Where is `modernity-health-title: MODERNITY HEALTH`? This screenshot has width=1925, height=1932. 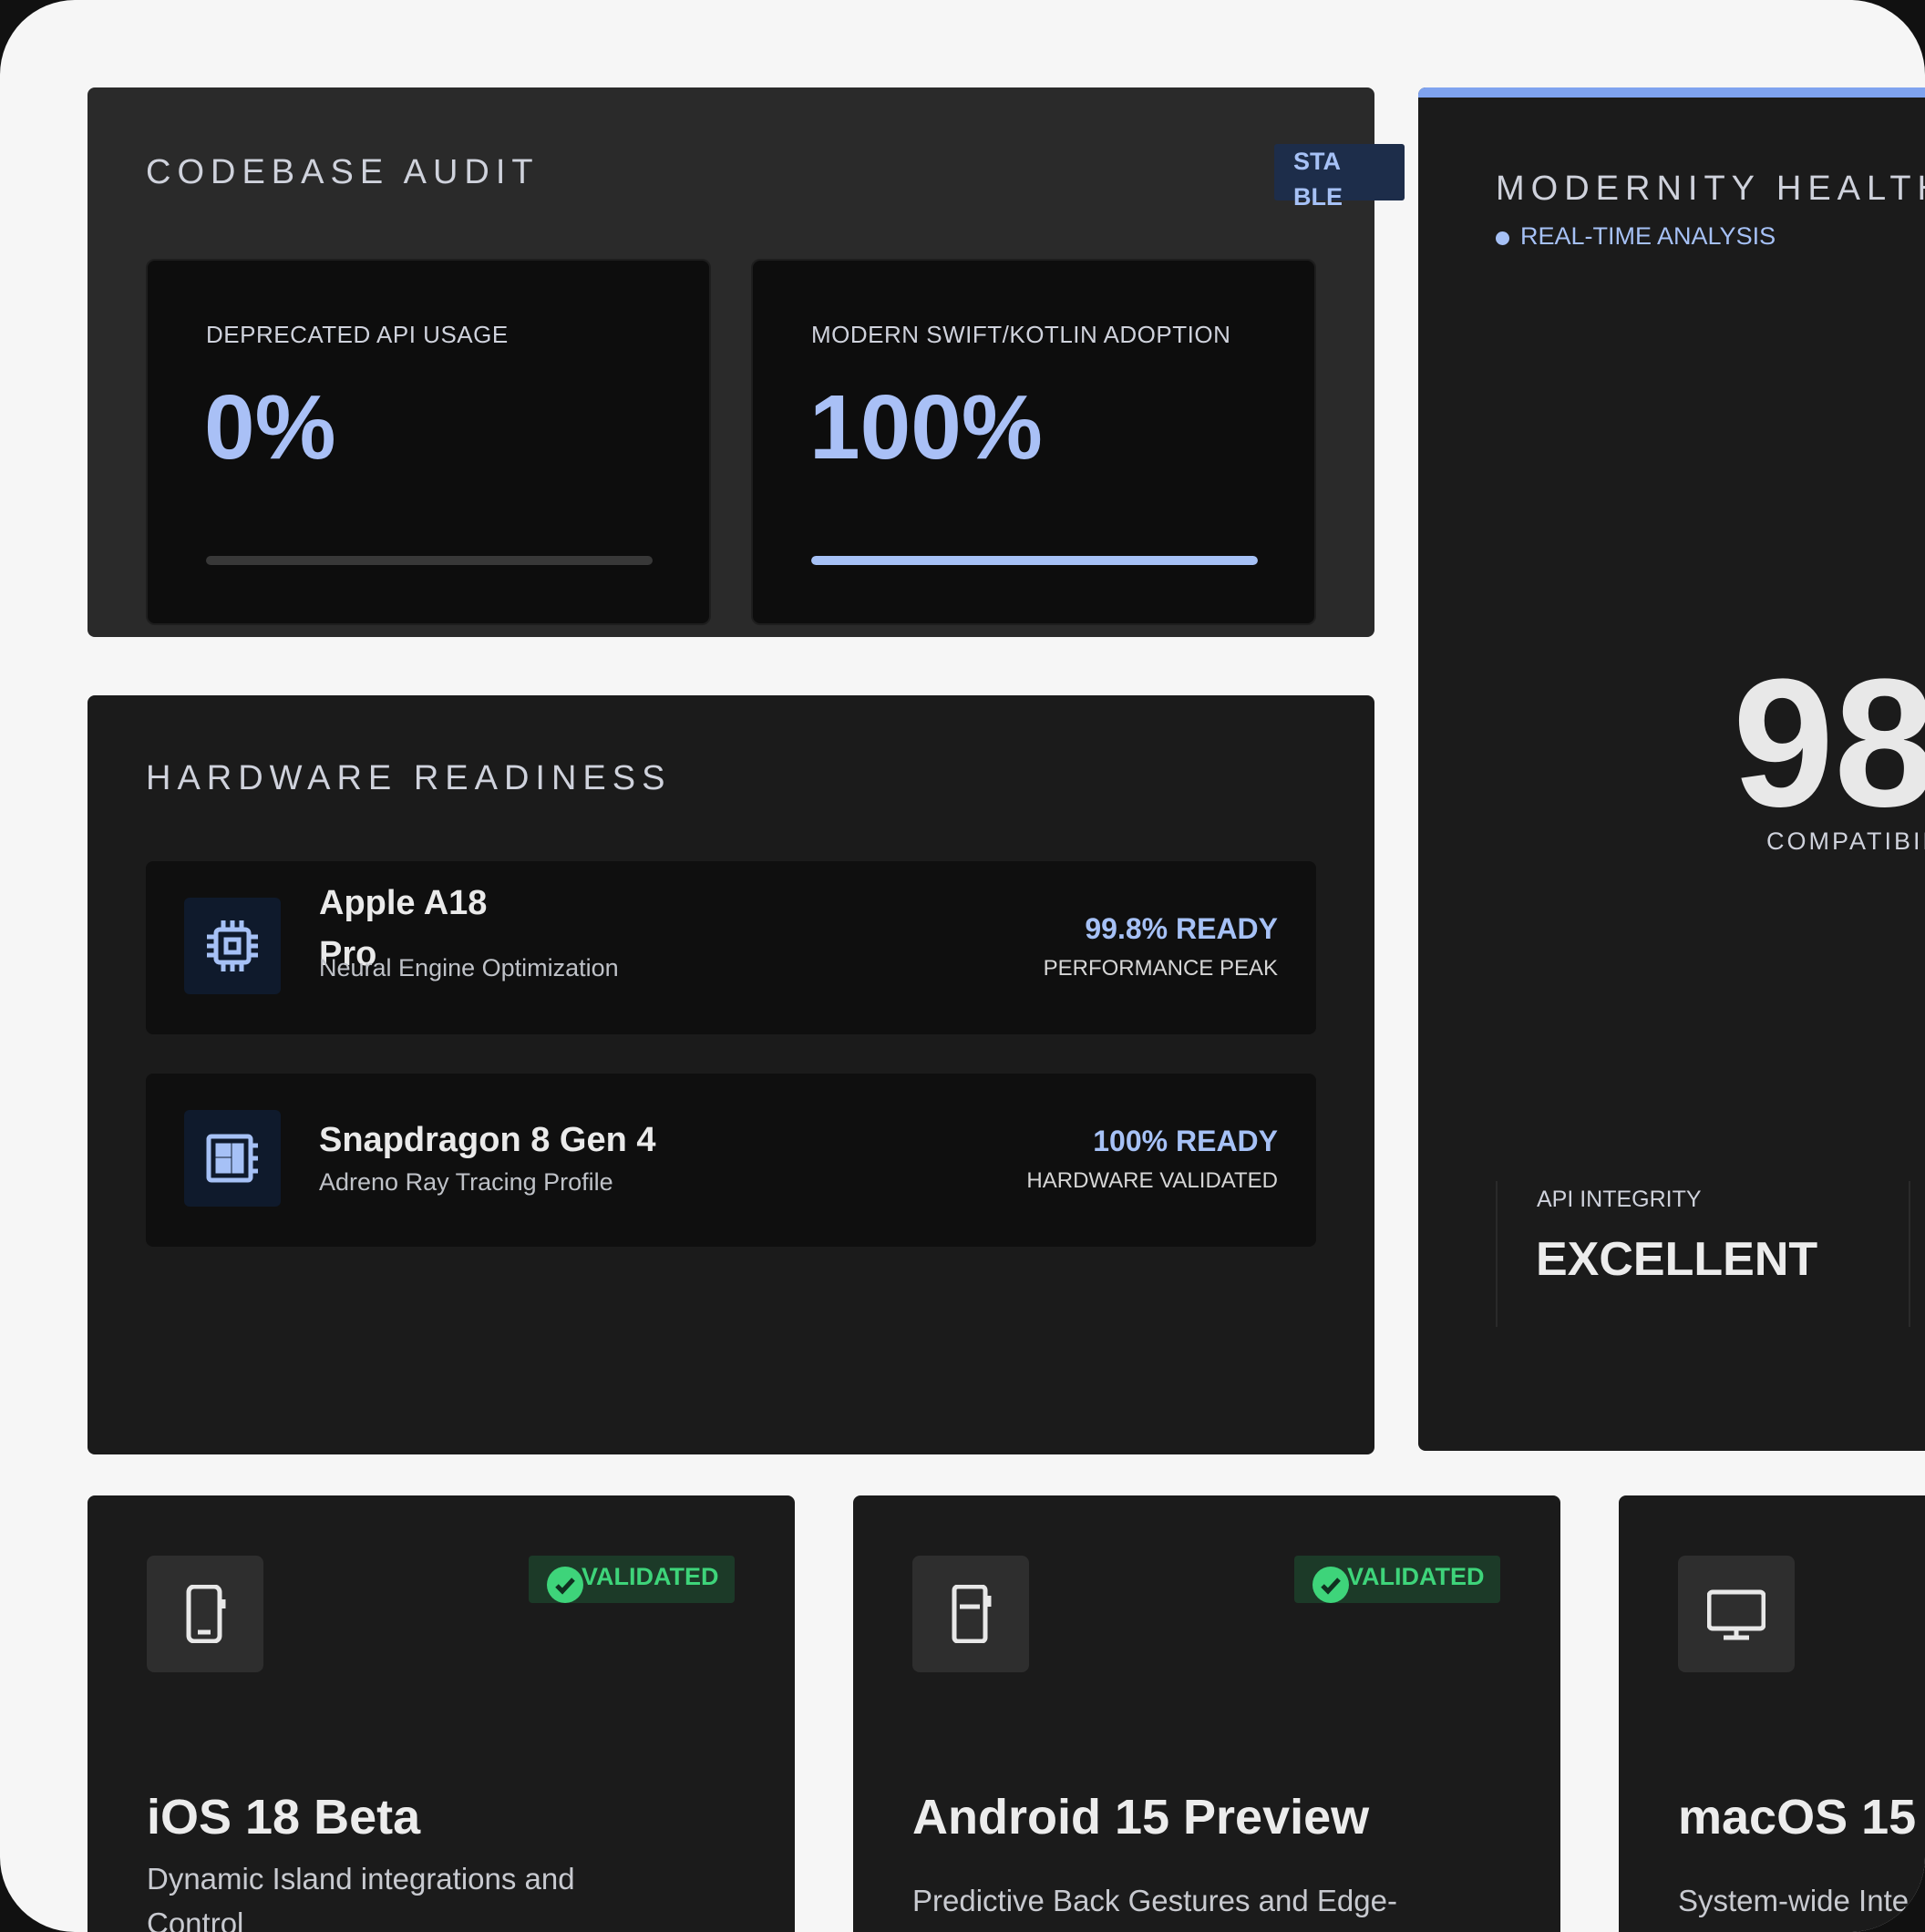 modernity-health-title: MODERNITY HEALTH is located at coordinates (1711, 189).